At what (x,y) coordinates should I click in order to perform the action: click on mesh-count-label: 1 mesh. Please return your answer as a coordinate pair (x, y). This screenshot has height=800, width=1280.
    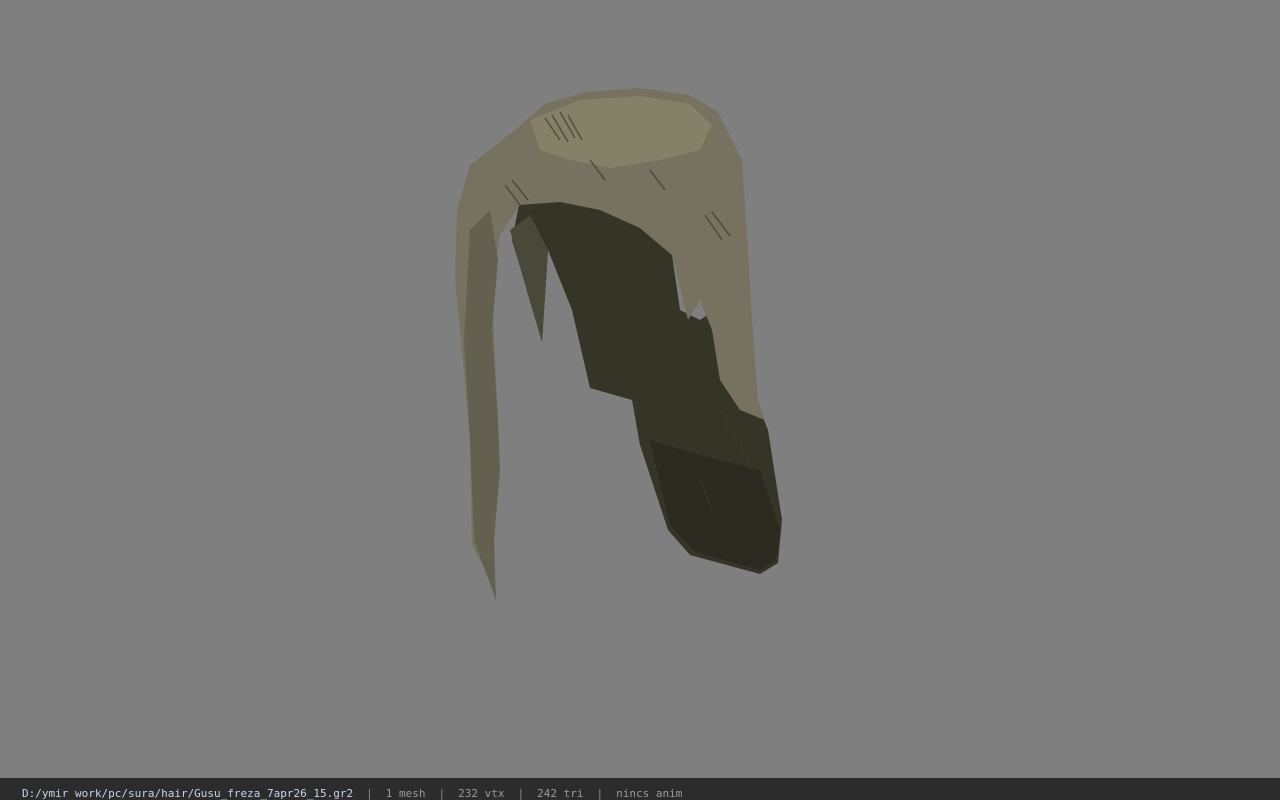
    Looking at the image, I should click on (405, 793).